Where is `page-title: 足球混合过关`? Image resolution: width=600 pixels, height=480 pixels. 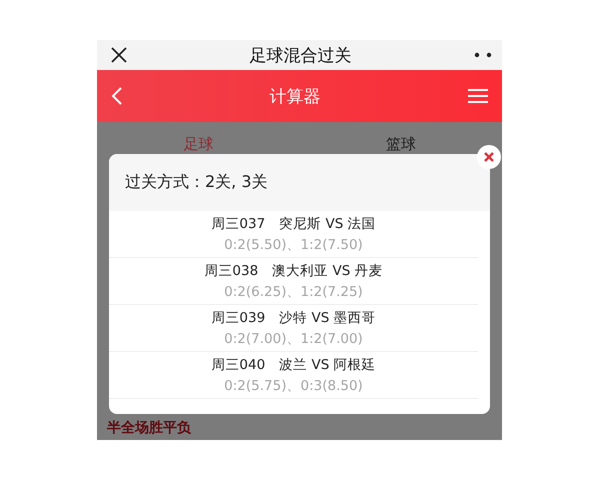 page-title: 足球混合过关 is located at coordinates (301, 55).